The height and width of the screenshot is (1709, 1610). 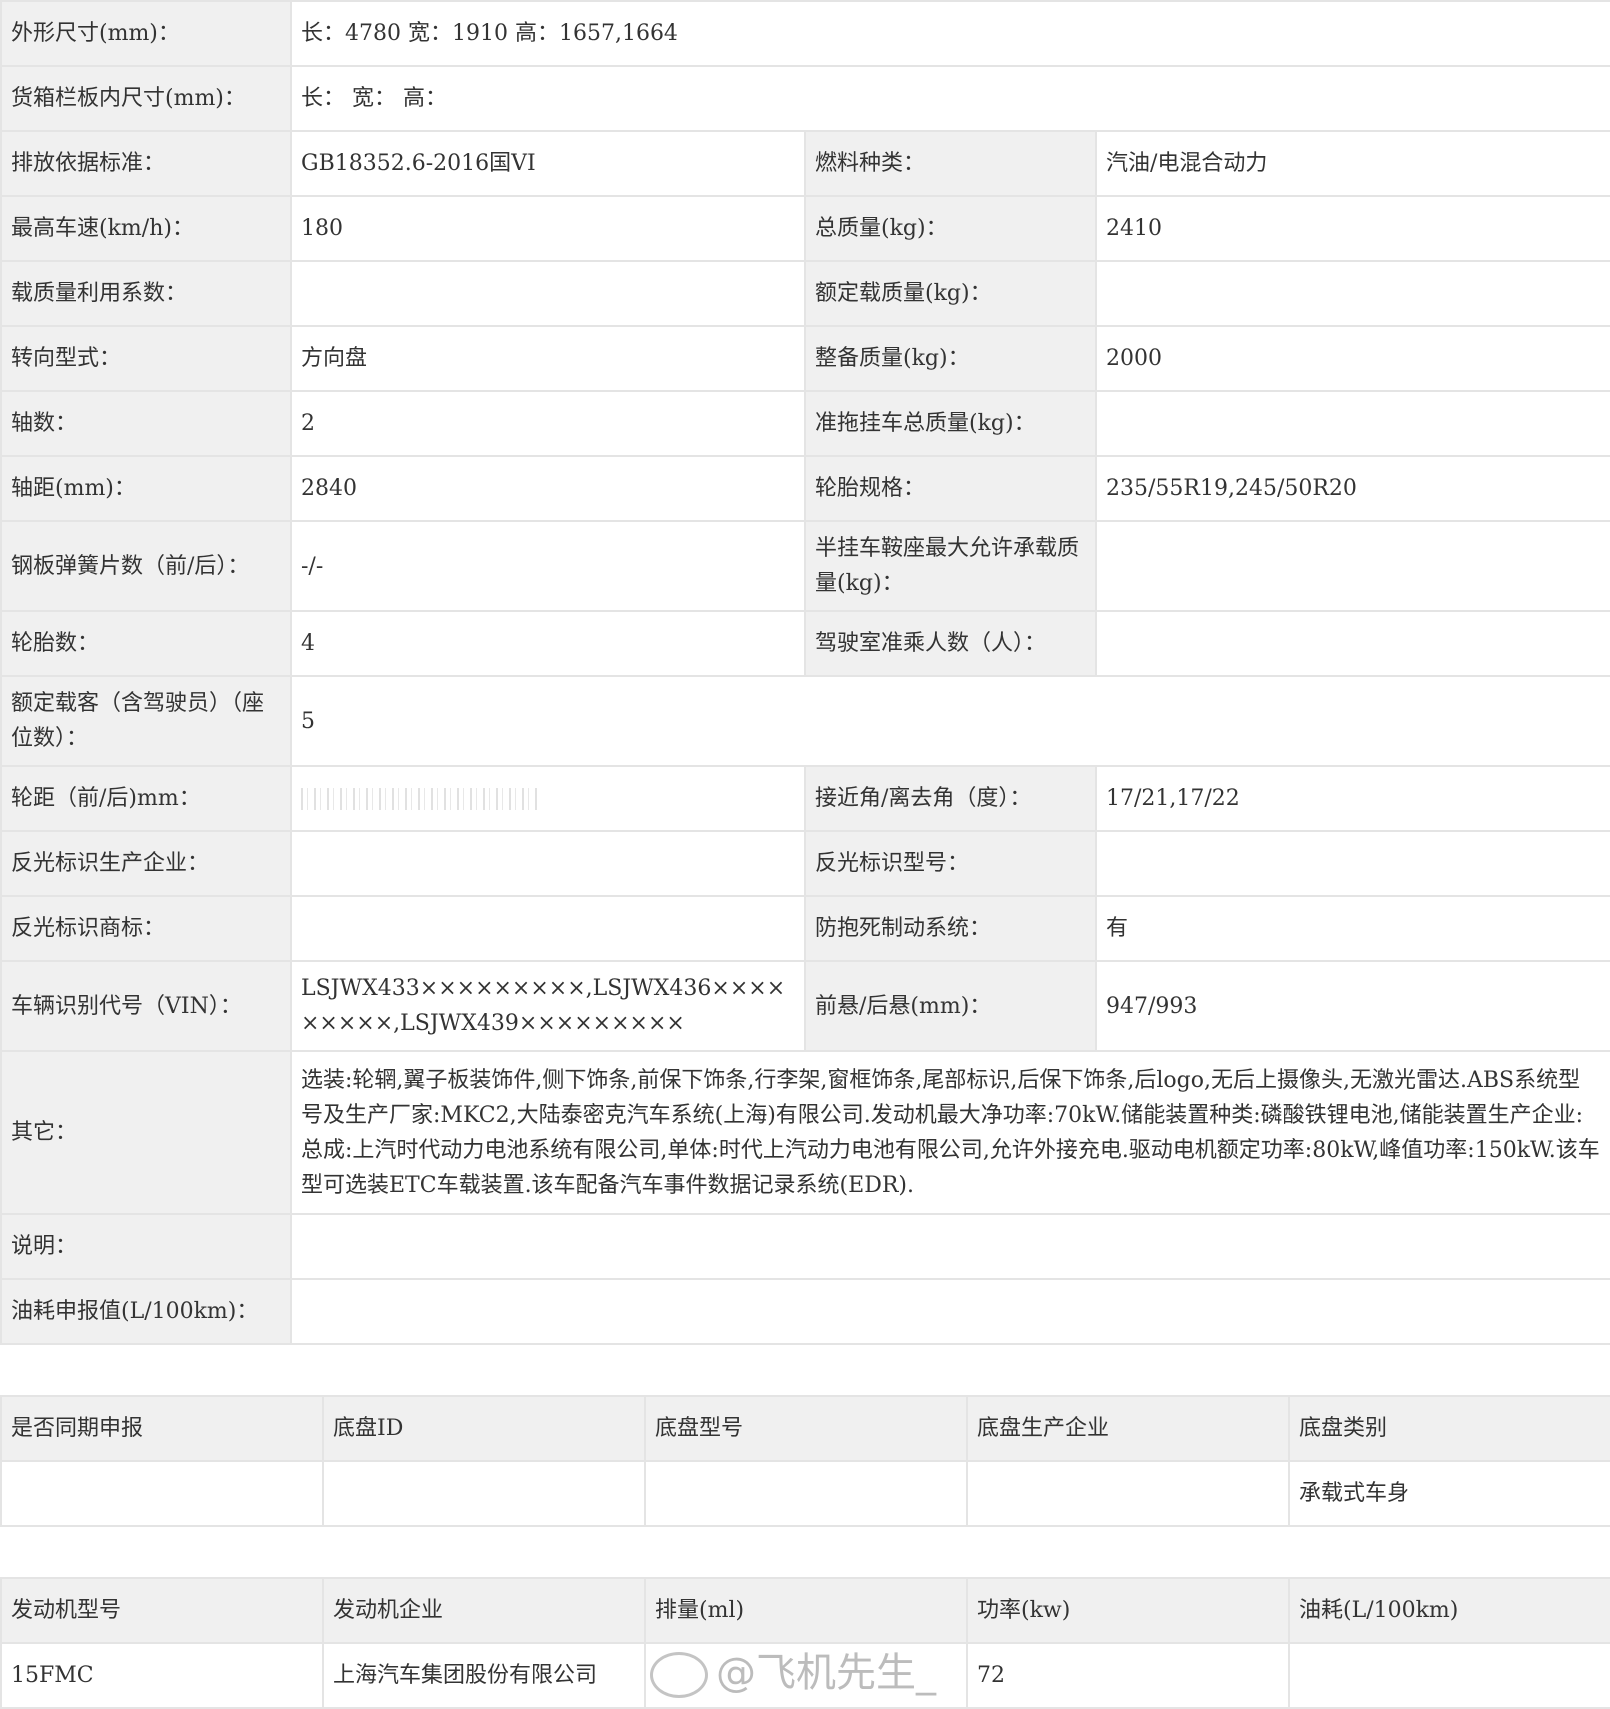 I want to click on engine-header-cell: 发动机型号, so click(x=162, y=1610).